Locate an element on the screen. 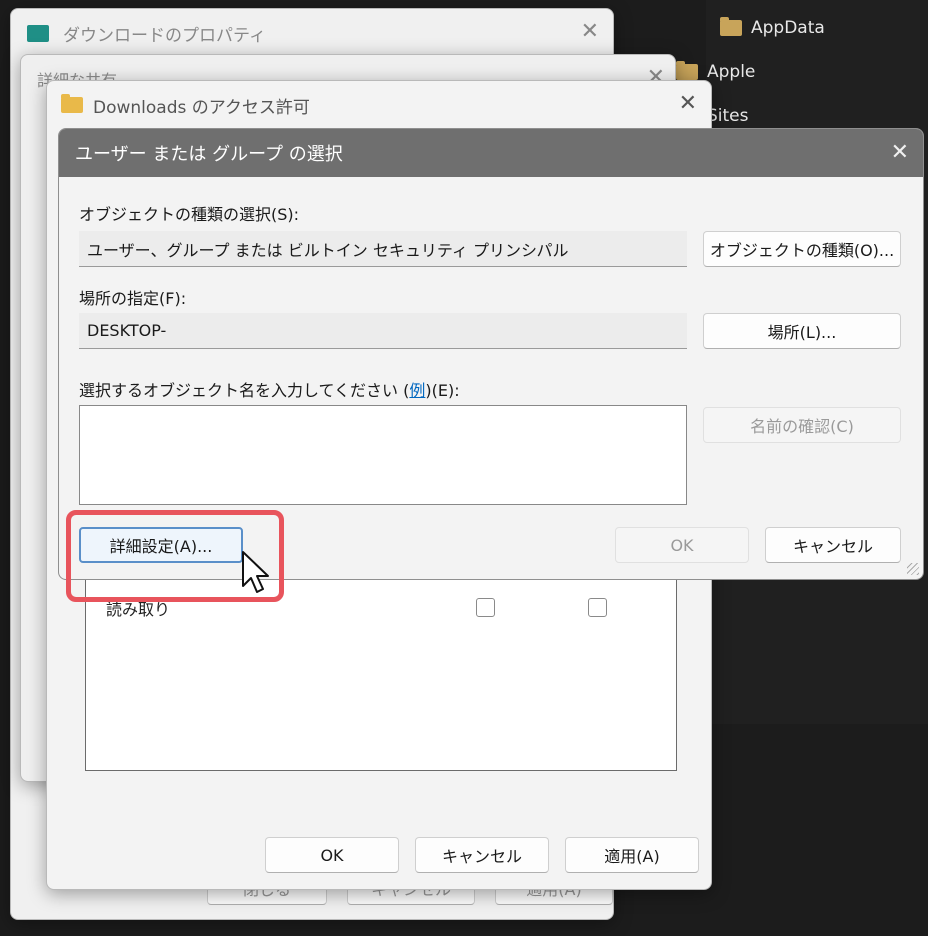  dialog-title-bar: ユーザー または グループ の選択 is located at coordinates (491, 153).